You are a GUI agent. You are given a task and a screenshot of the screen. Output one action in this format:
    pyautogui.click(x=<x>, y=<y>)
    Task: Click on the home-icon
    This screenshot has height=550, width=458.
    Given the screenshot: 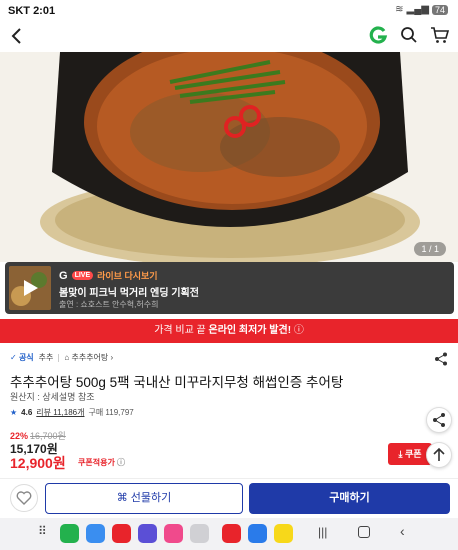 What is the action you would take?
    pyautogui.click(x=364, y=532)
    